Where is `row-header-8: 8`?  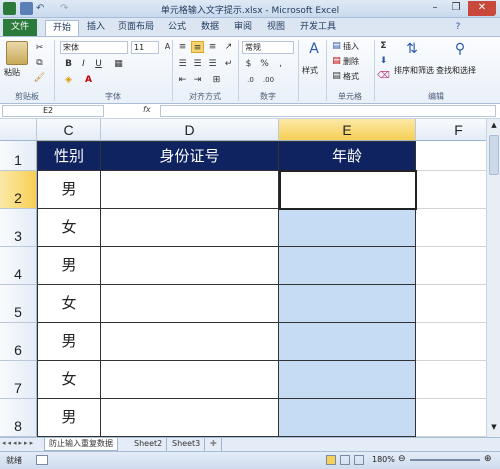 row-header-8: 8 is located at coordinates (18, 418).